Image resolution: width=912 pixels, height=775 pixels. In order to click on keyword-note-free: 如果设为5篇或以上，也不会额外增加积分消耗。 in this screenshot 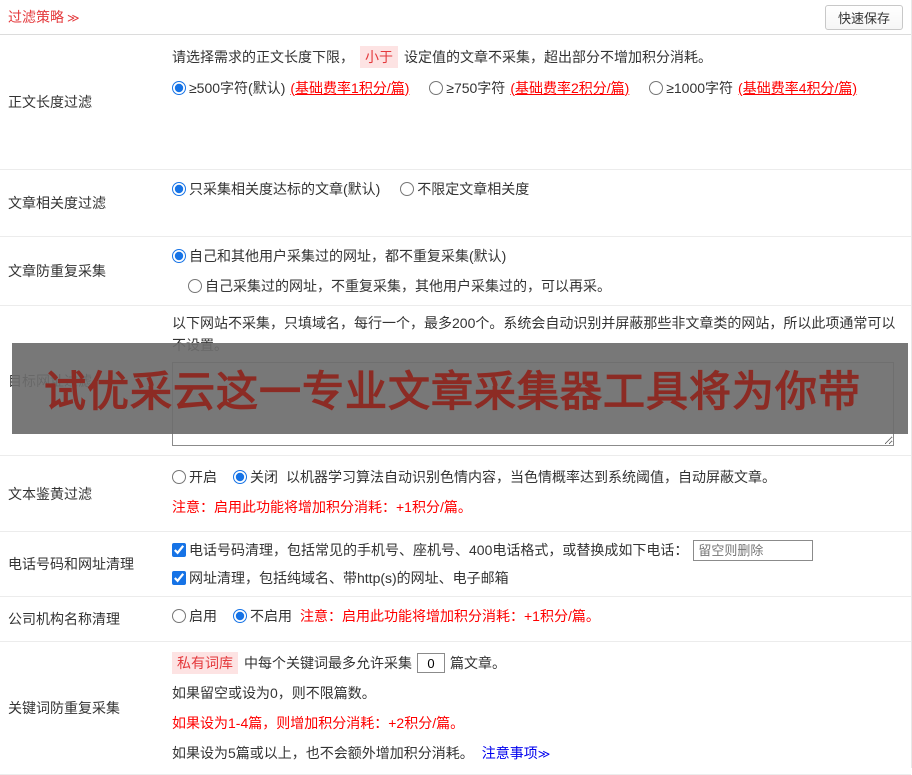, I will do `click(323, 753)`.